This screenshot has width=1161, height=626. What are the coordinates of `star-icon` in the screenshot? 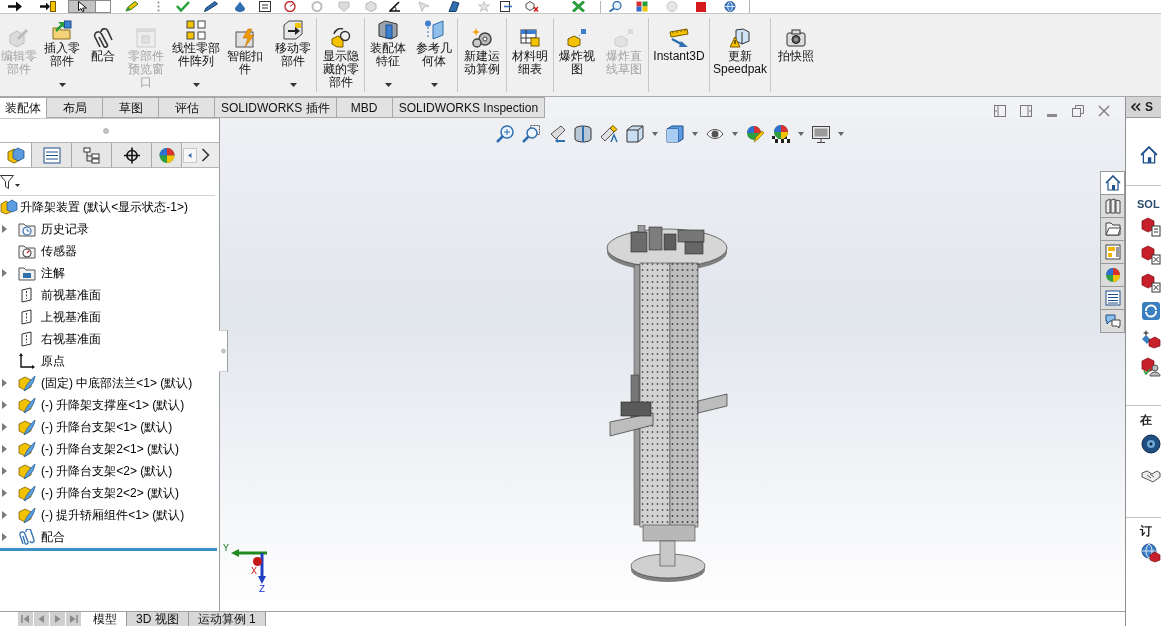 It's located at (484, 6).